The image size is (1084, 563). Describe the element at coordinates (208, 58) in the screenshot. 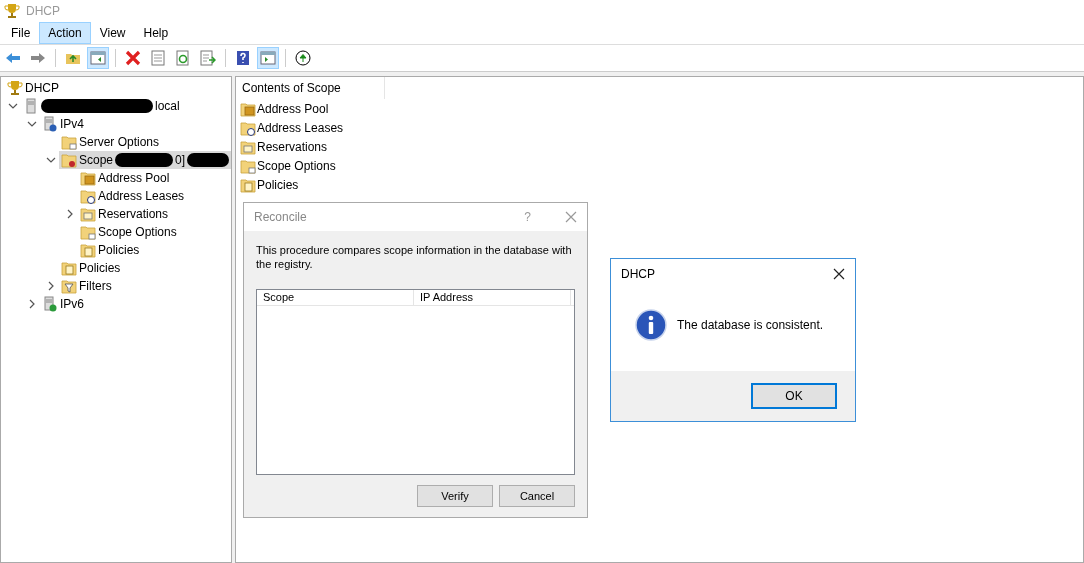

I see `export-list-icon` at that location.